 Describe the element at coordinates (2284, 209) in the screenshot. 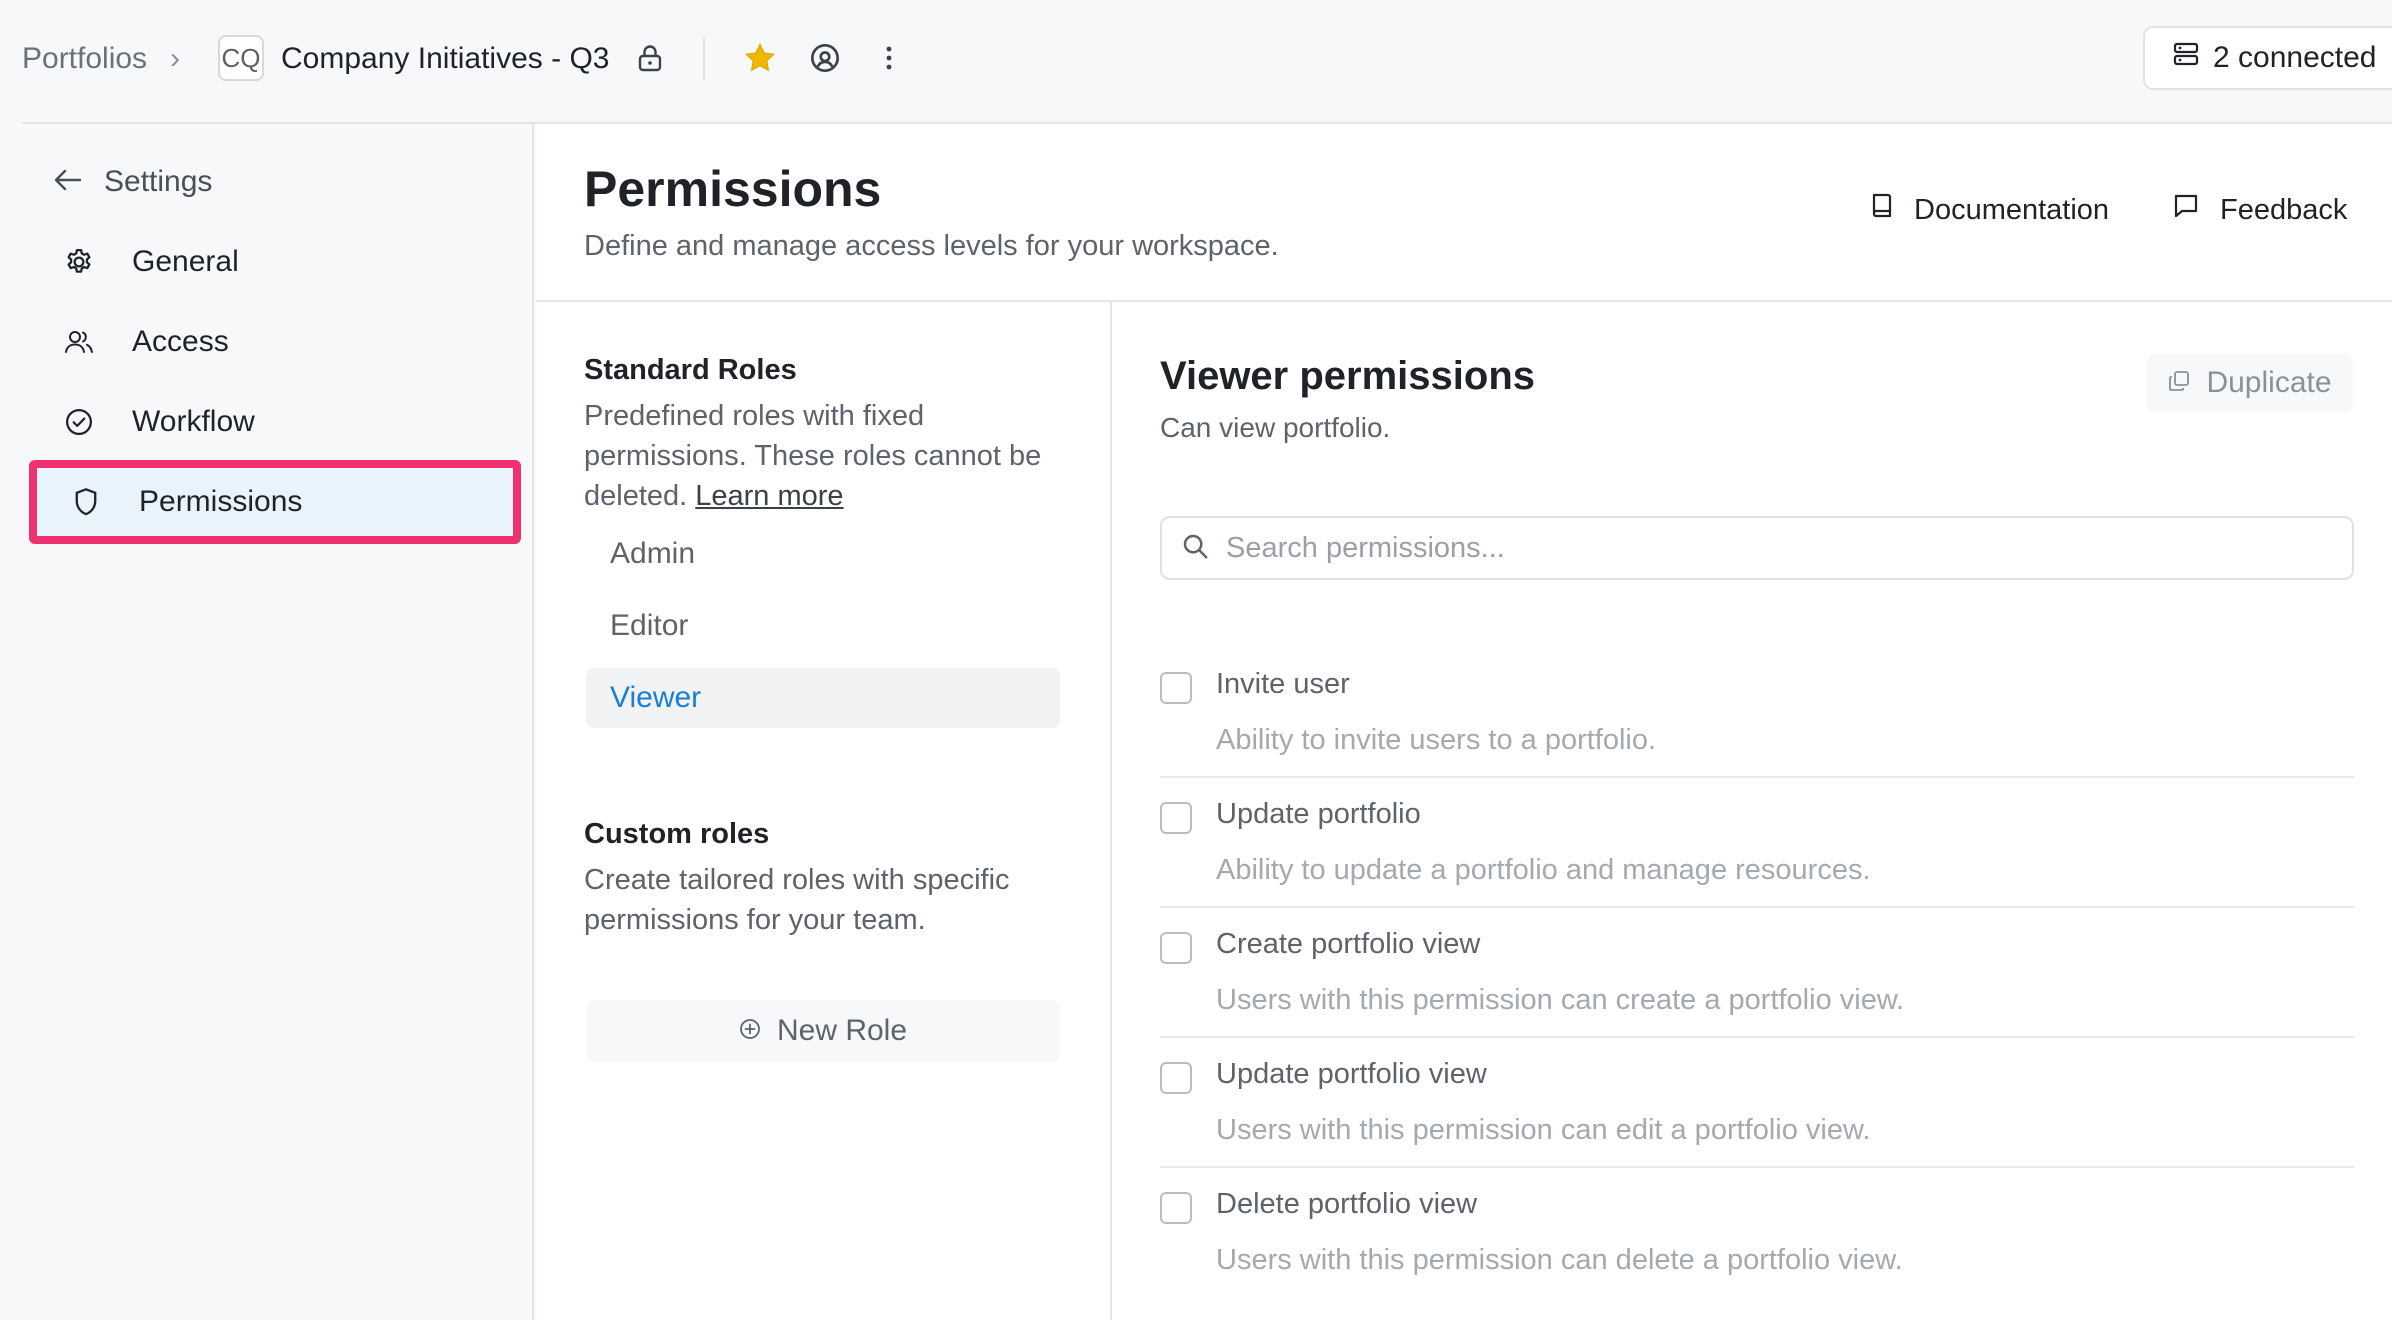

I see `feedback-label: Feedback` at that location.